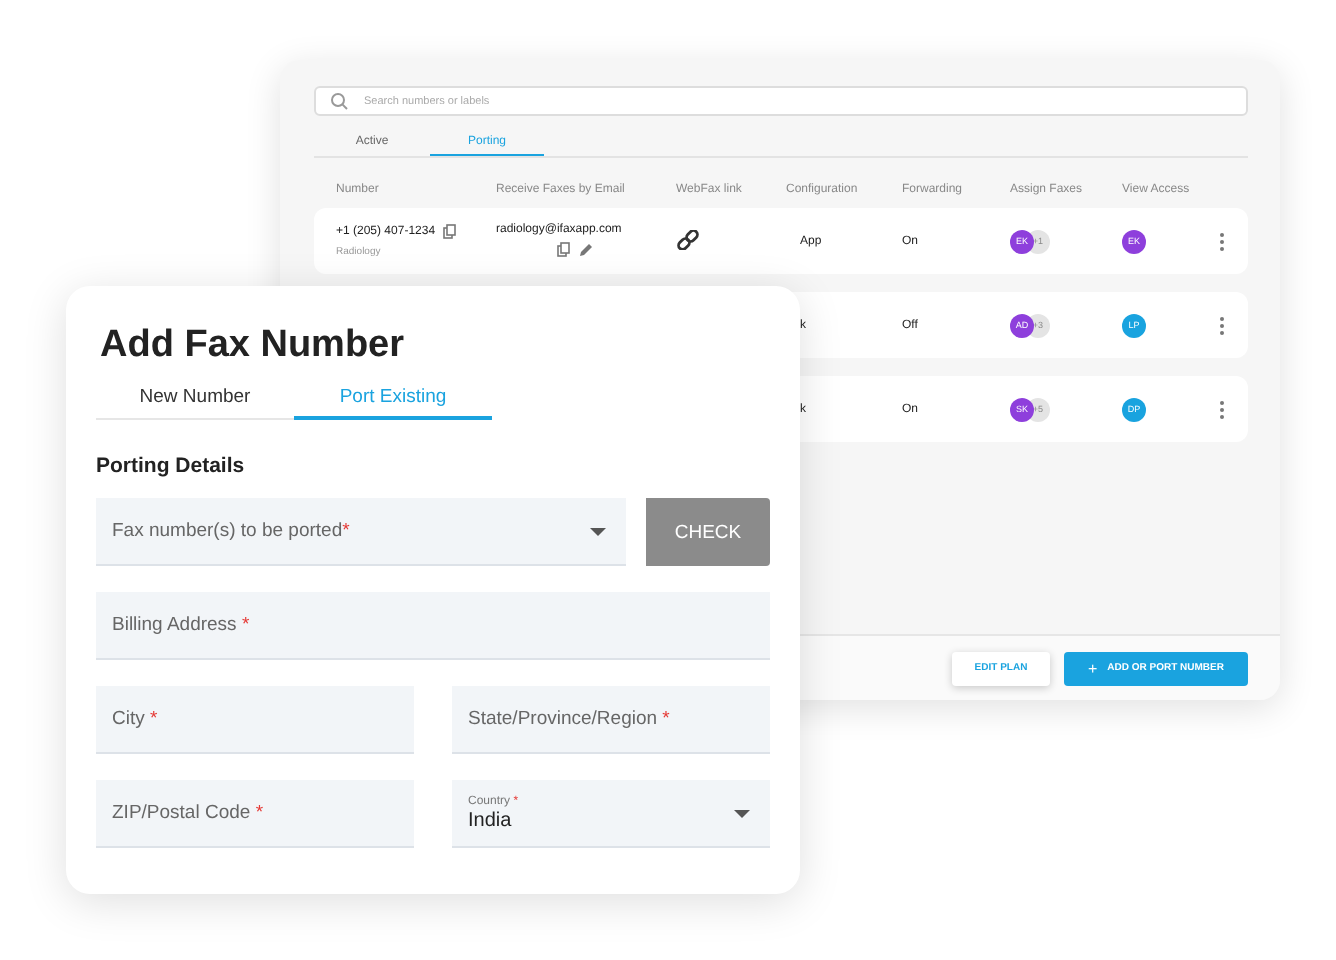 The height and width of the screenshot is (960, 1336). Describe the element at coordinates (253, 346) in the screenshot. I see `dialog-title: Add Fax Number` at that location.